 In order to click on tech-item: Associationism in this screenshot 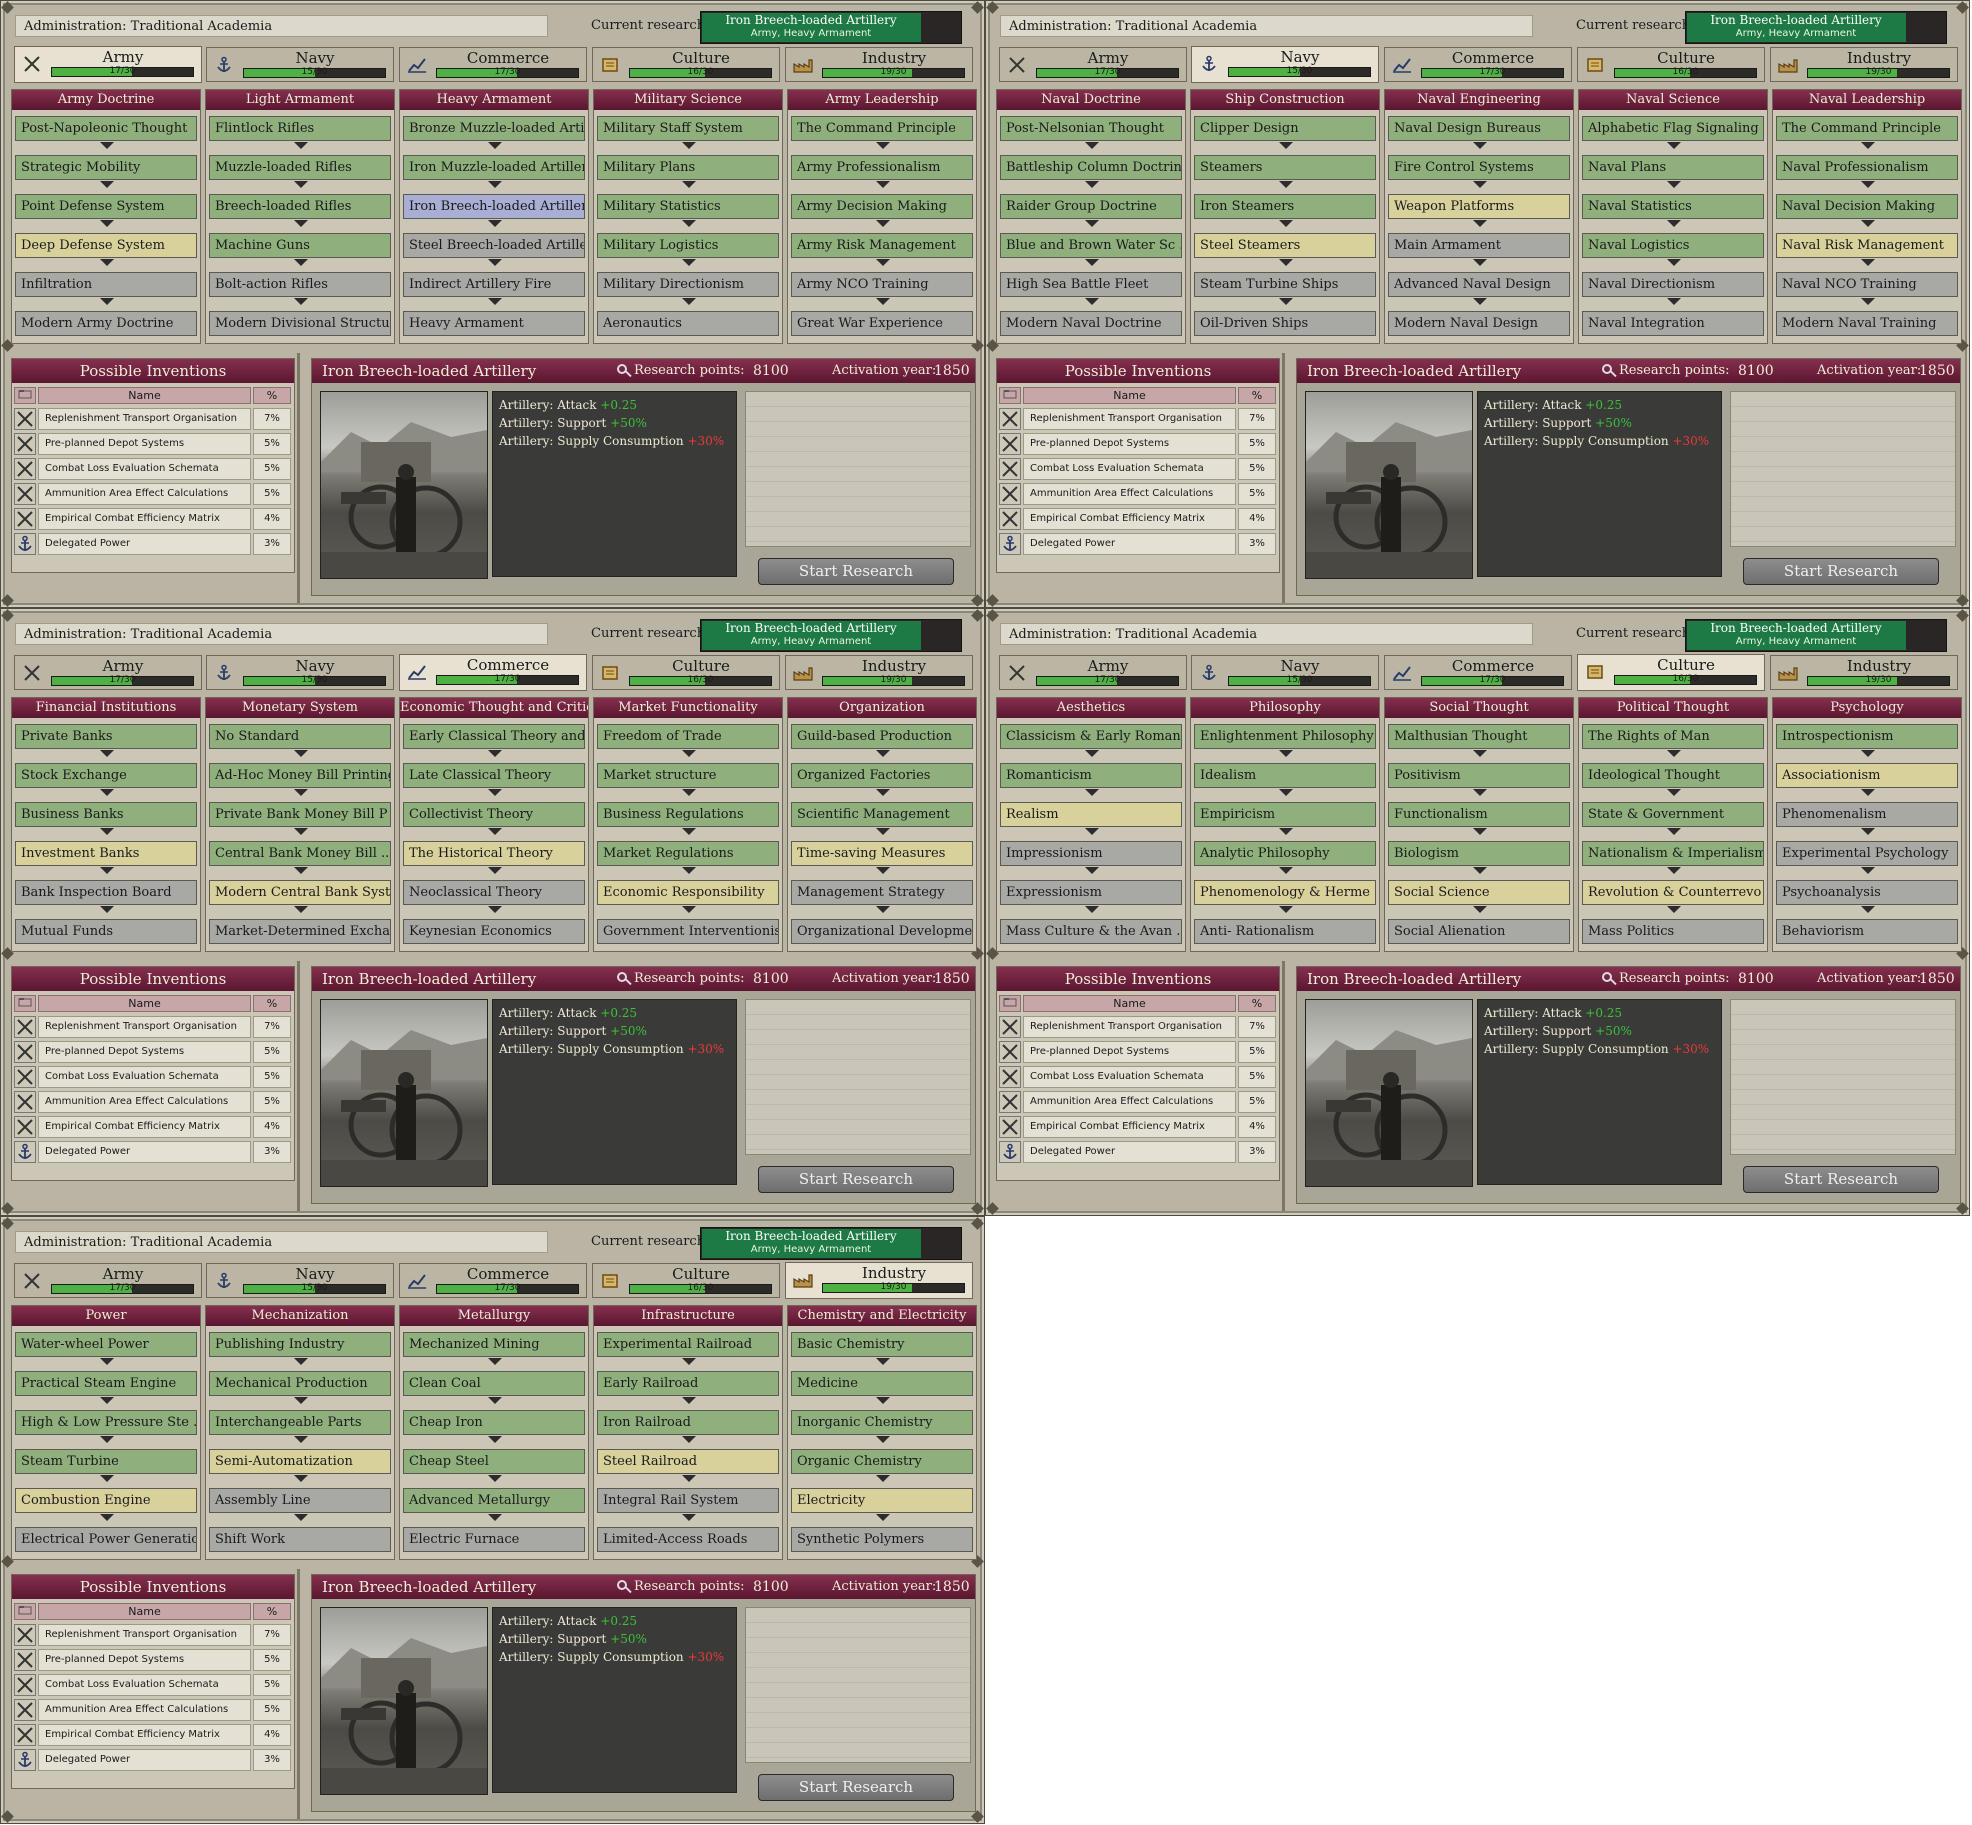, I will do `click(1867, 775)`.